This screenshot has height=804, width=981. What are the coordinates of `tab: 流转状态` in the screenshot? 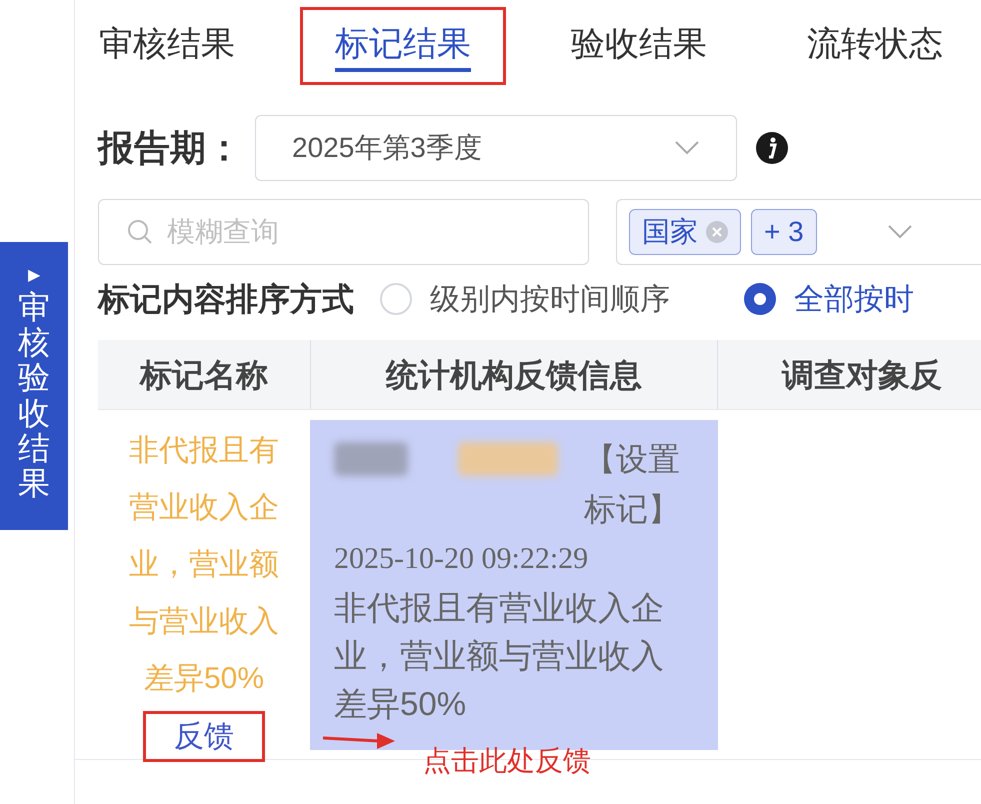 It's located at (875, 46).